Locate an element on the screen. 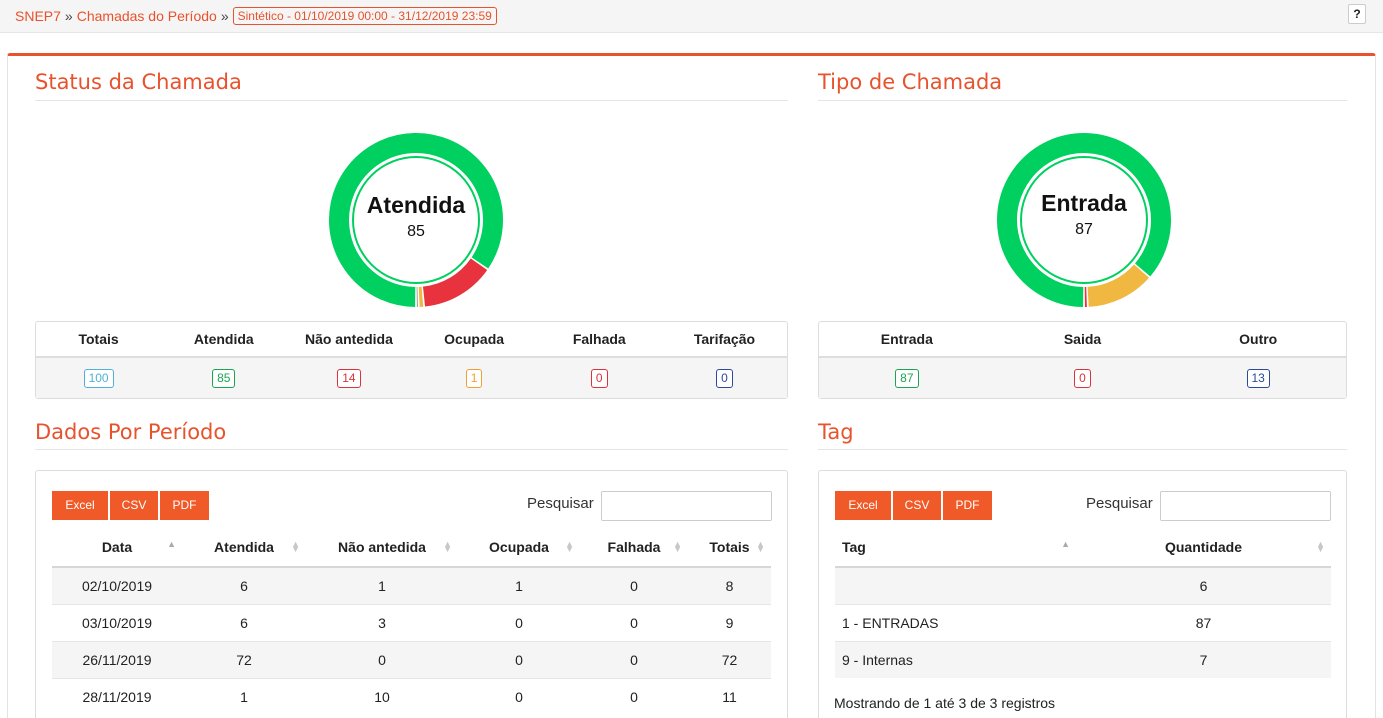  tag-search-input is located at coordinates (1245, 506).